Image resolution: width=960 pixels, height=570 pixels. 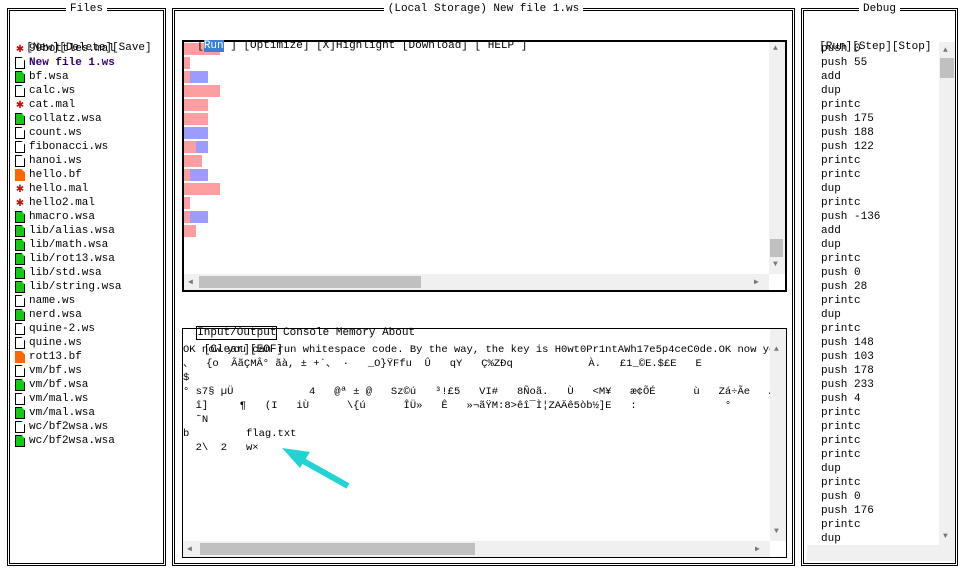 I want to click on file-item: vm/mal.ws, so click(x=68, y=399).